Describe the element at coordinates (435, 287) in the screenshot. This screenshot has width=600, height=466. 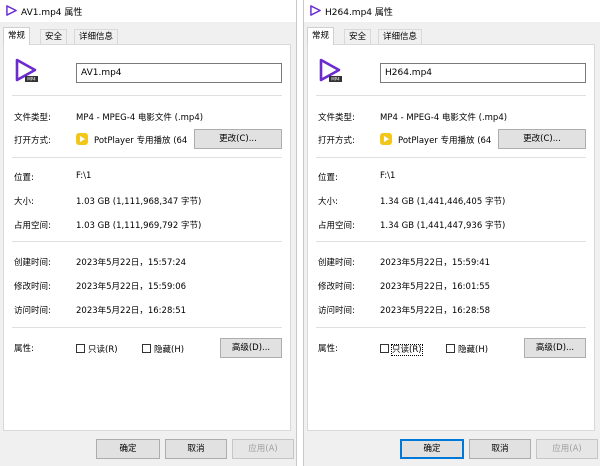
I see `modified-value: 2023年5月22日，16:01:55` at that location.